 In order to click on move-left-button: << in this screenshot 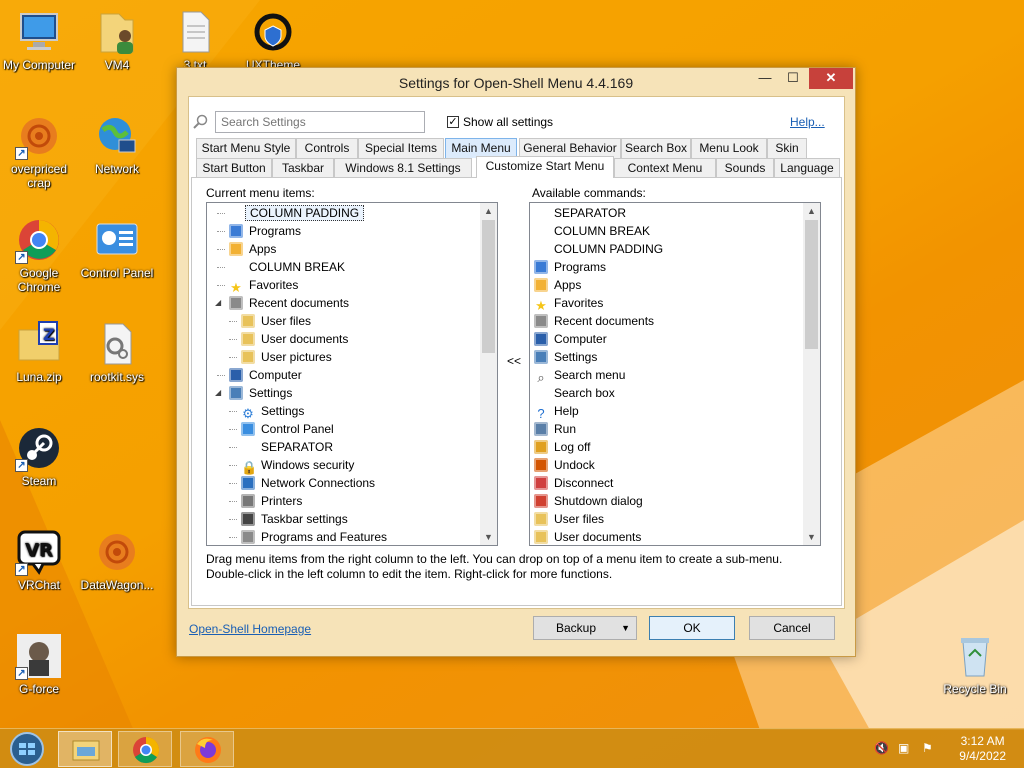, I will do `click(514, 361)`.